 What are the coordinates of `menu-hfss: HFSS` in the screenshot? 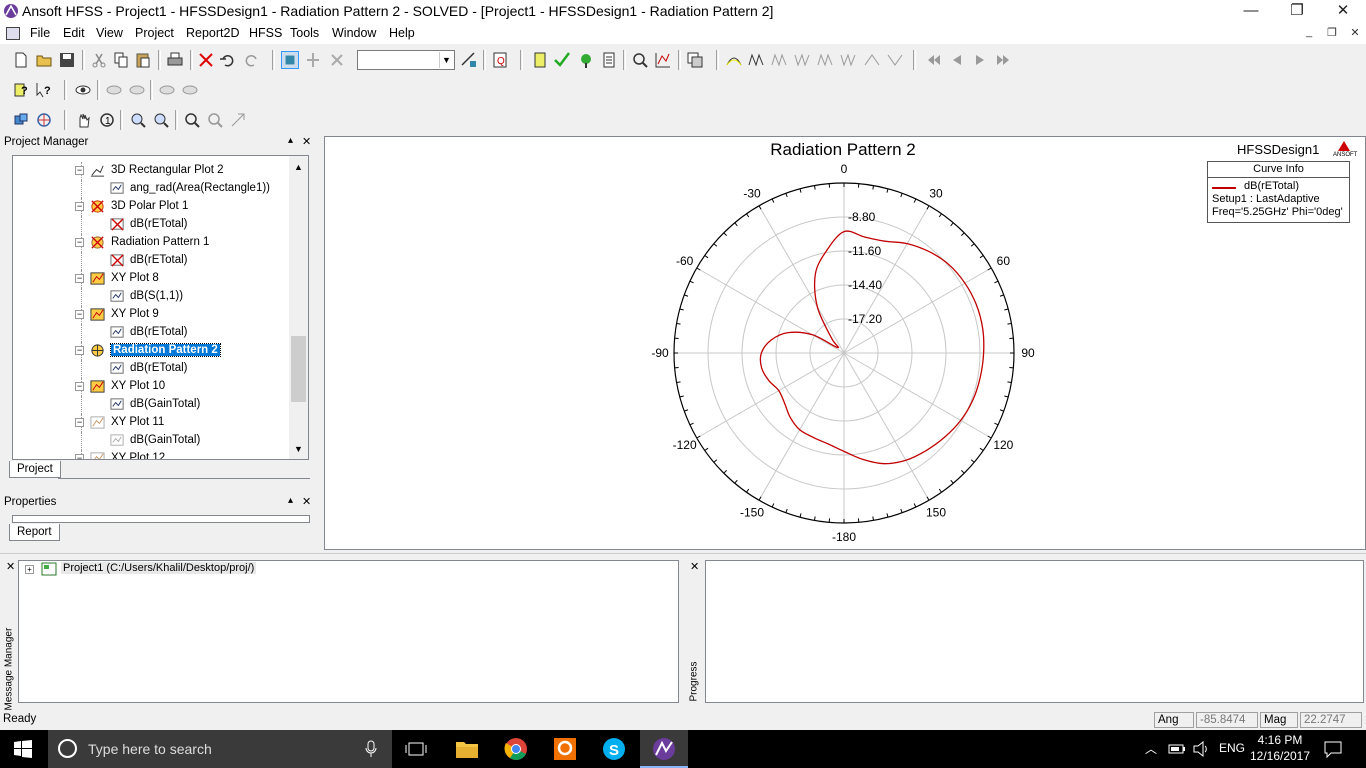 It's located at (265, 33).